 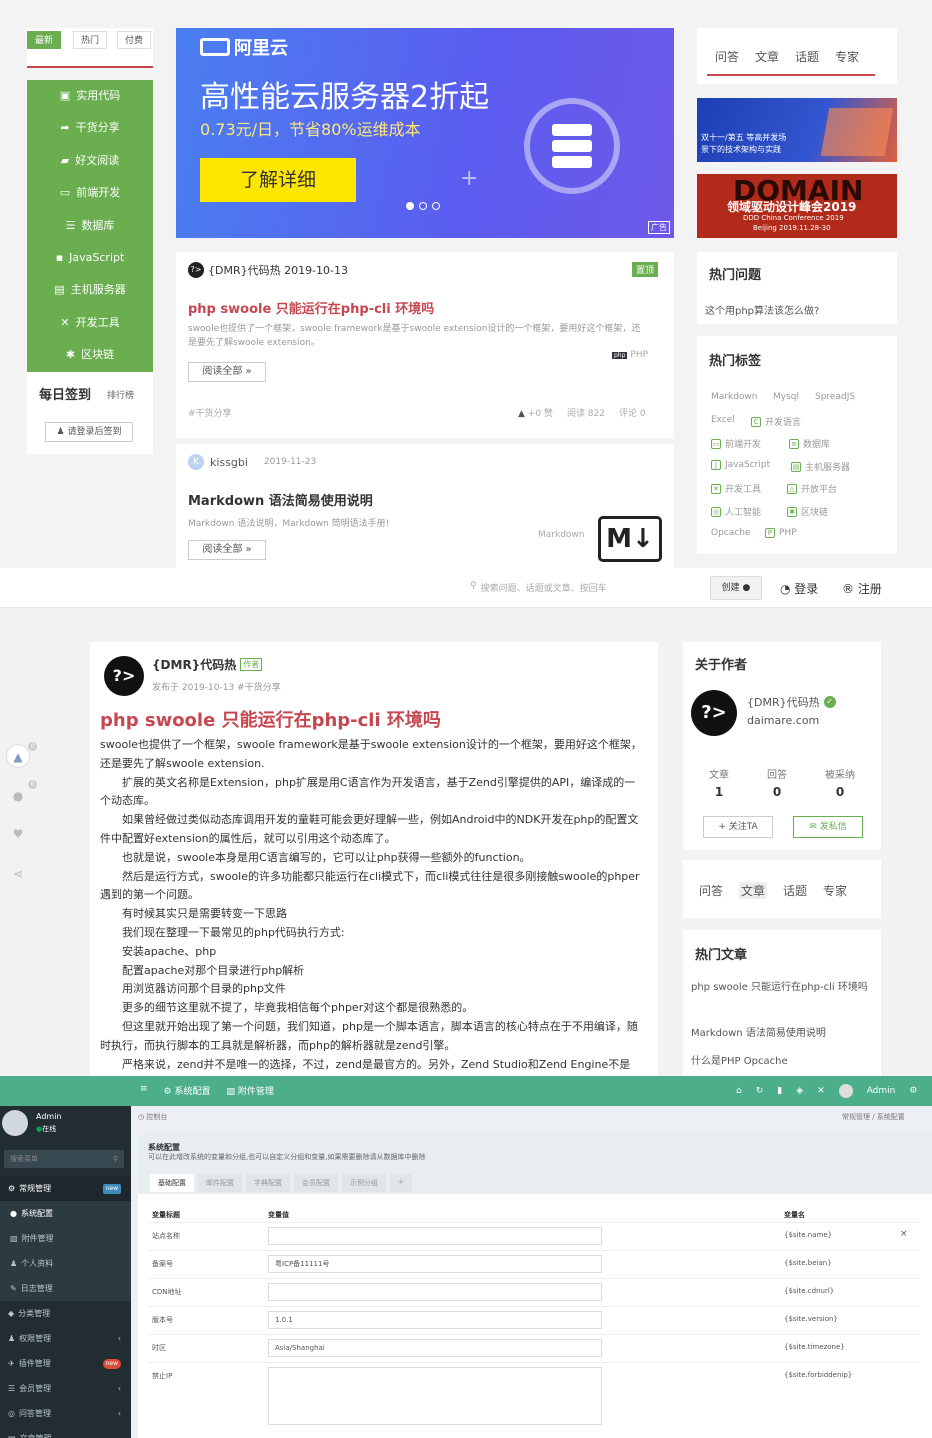 What do you see at coordinates (90, 96) in the screenshot?
I see `nav-item: ▣ 实用代码` at bounding box center [90, 96].